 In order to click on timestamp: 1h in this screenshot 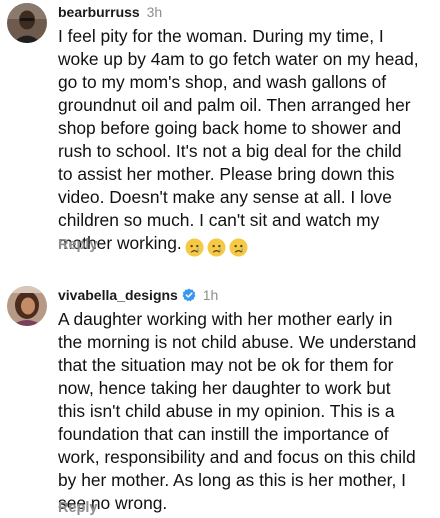, I will do `click(210, 295)`.